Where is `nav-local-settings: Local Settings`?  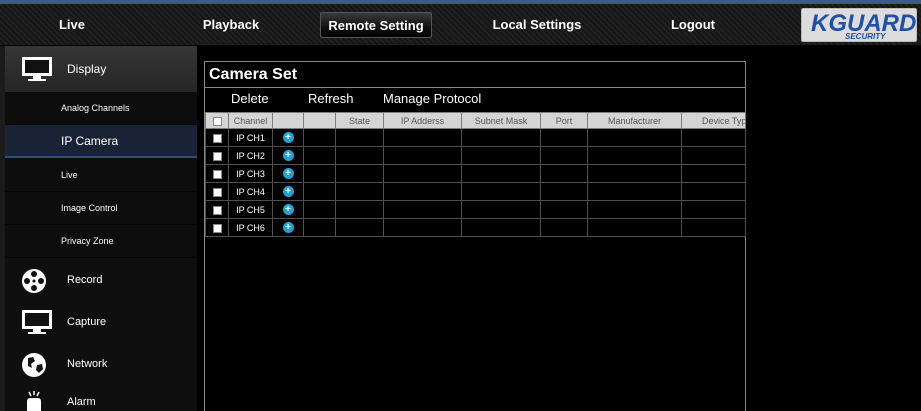 nav-local-settings: Local Settings is located at coordinates (537, 25).